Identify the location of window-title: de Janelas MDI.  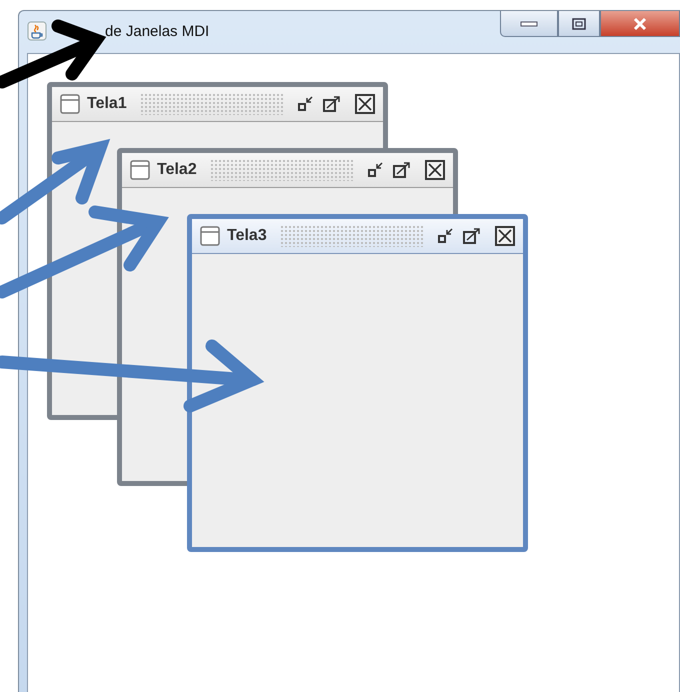
(157, 31).